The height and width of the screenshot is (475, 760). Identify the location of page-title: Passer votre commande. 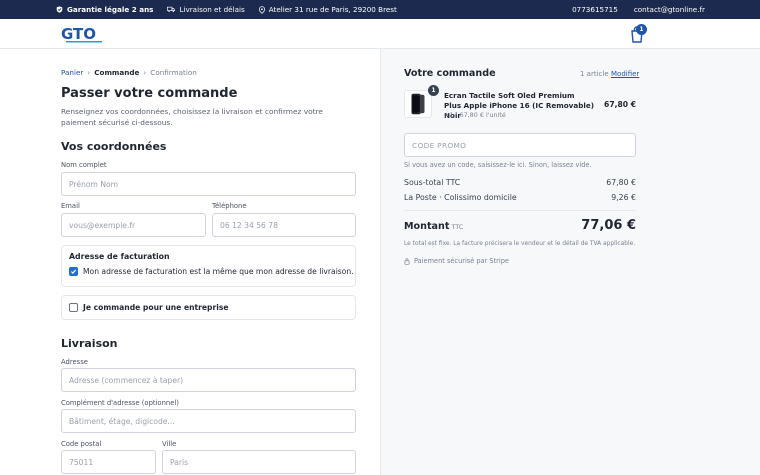
(149, 93).